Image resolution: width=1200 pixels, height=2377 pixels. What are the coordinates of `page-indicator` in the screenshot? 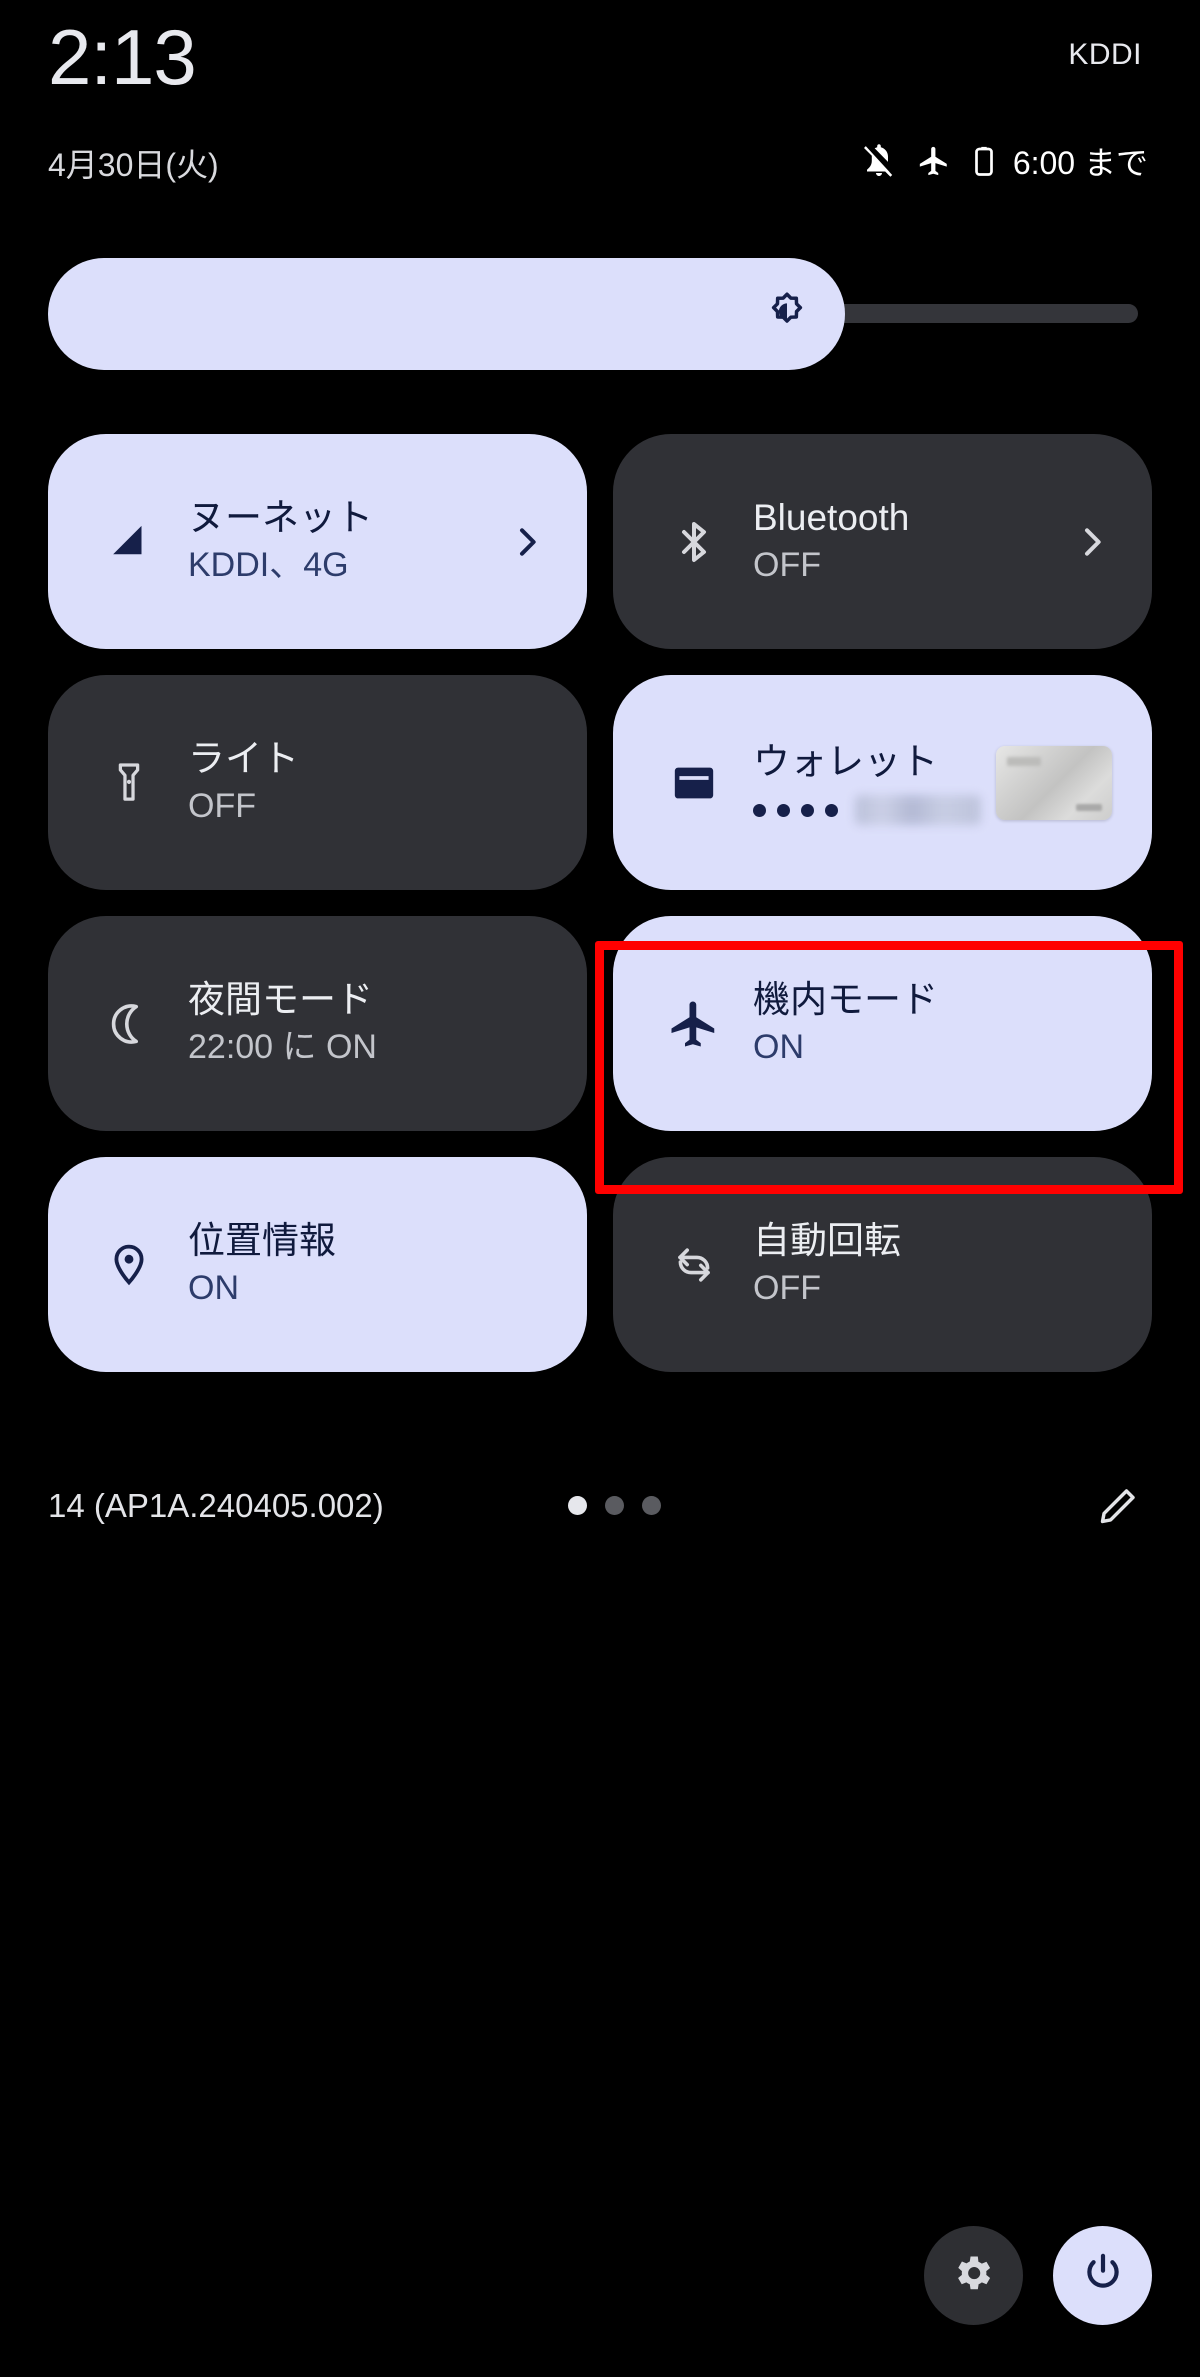 It's located at (614, 1505).